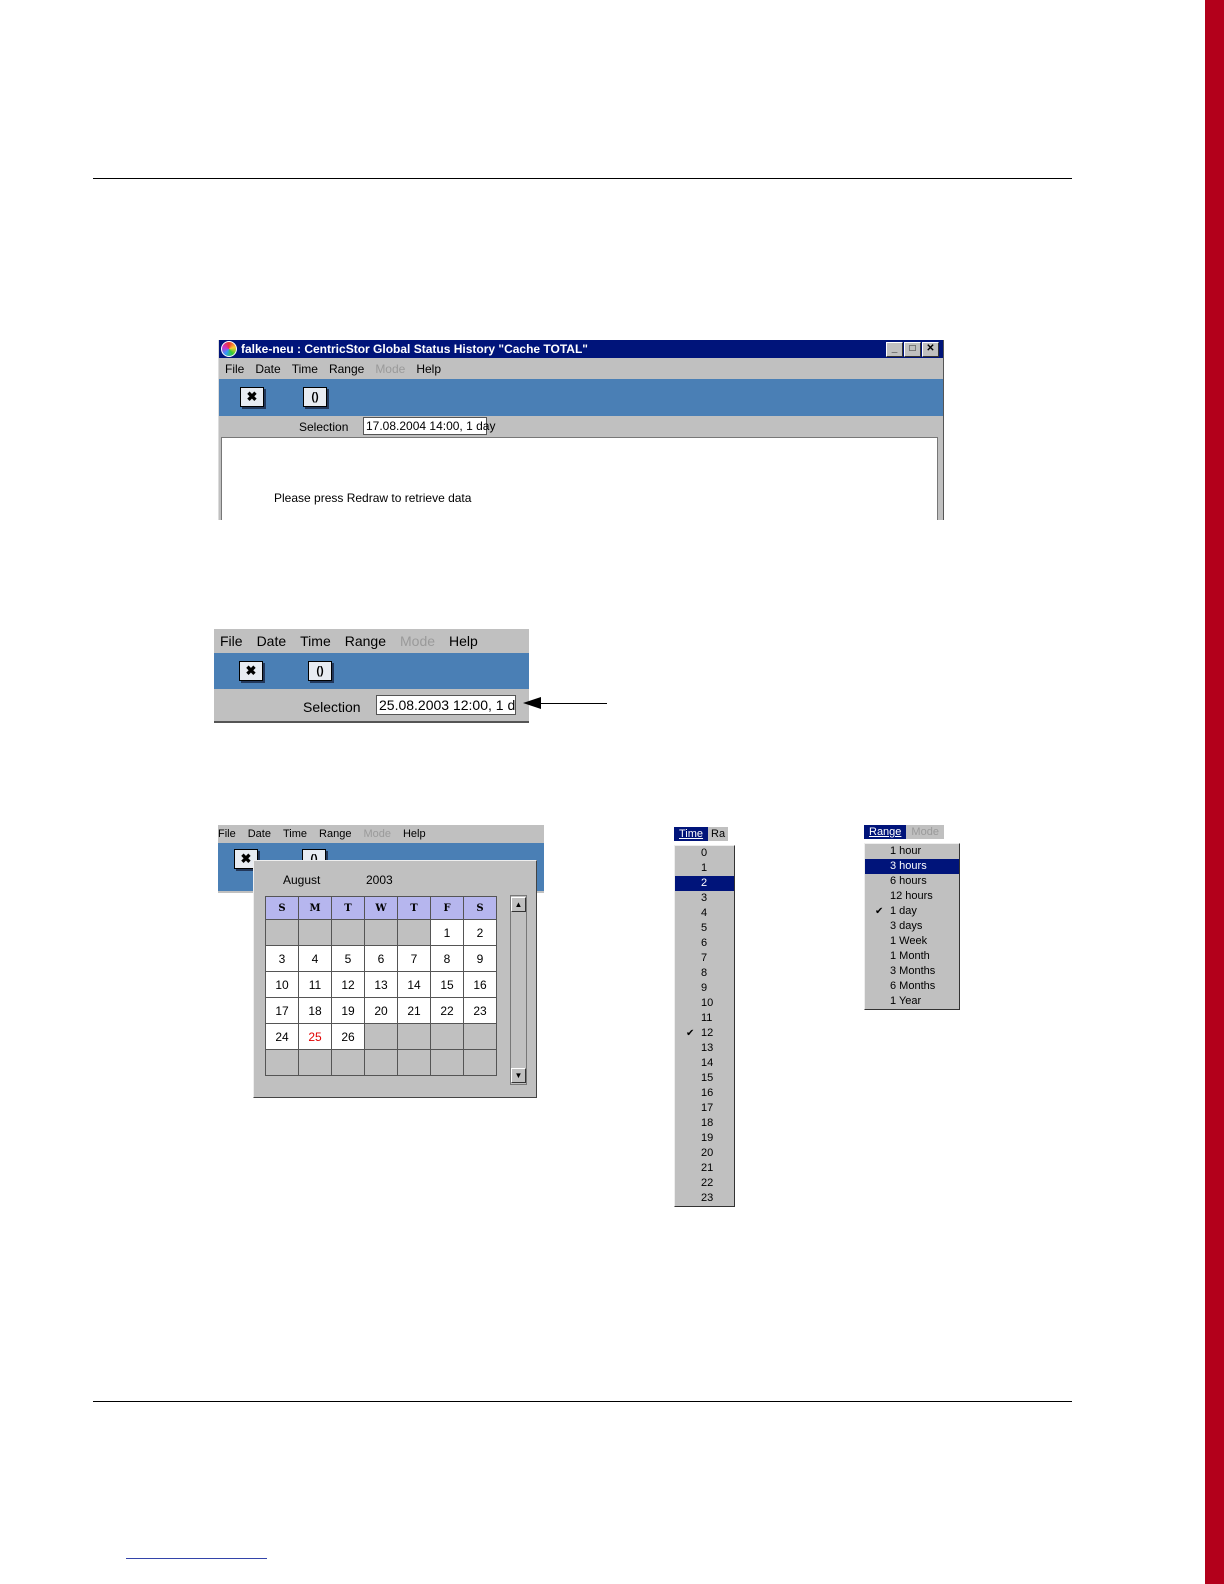  I want to click on calendar-week-row: 3456789, so click(381, 958).